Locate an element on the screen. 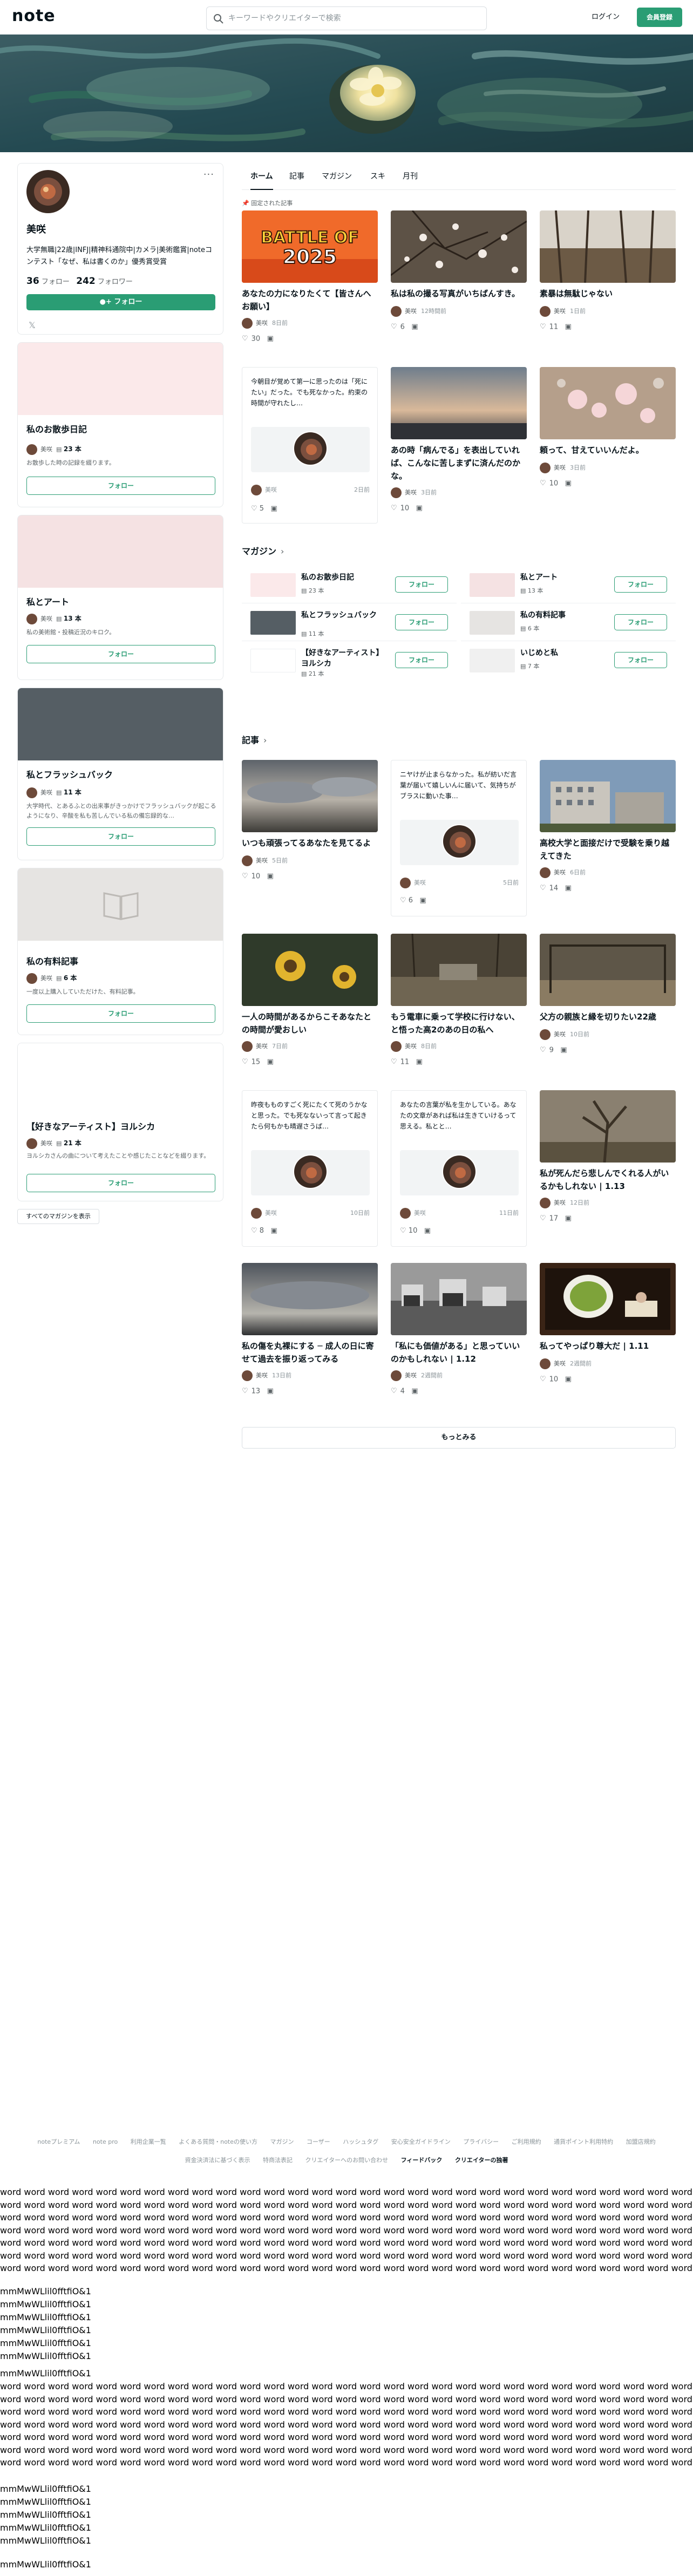 This screenshot has width=693, height=2576. search-input is located at coordinates (355, 18).